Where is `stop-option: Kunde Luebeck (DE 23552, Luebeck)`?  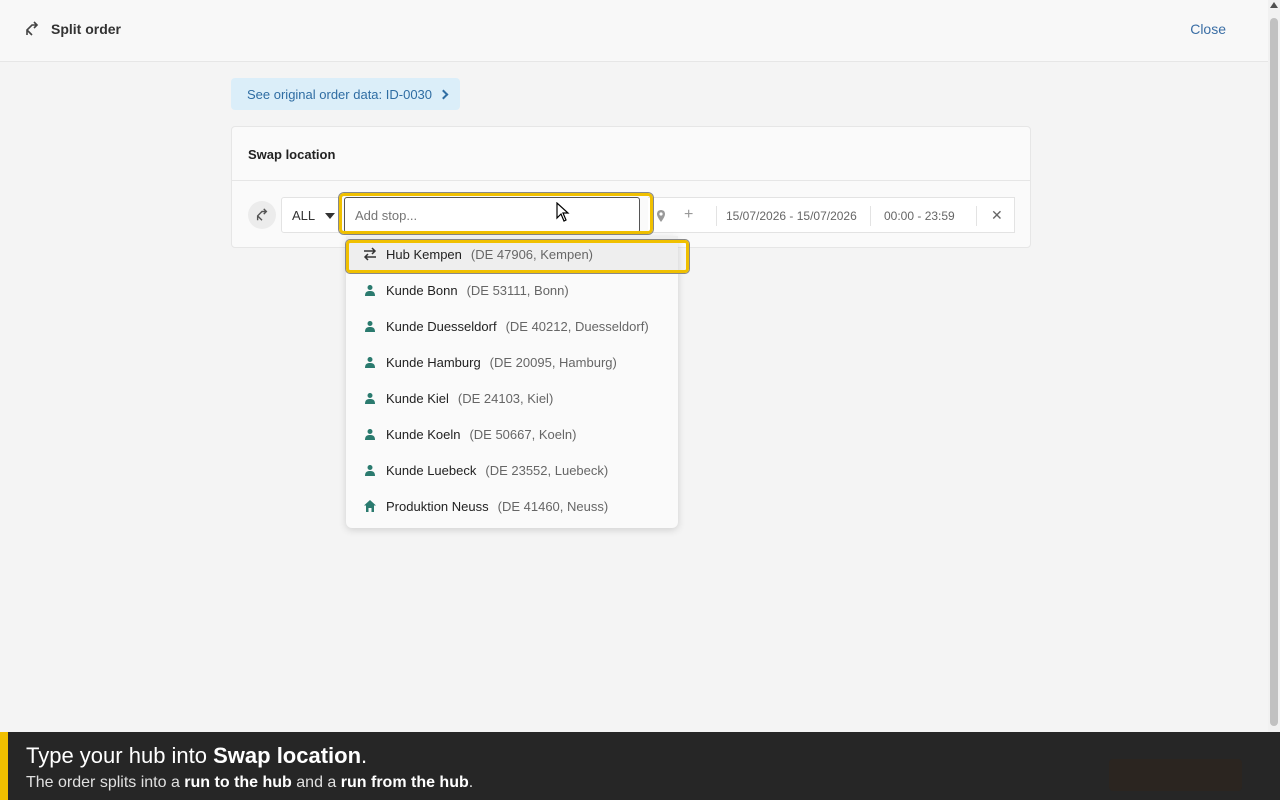 stop-option: Kunde Luebeck (DE 23552, Luebeck) is located at coordinates (512, 470).